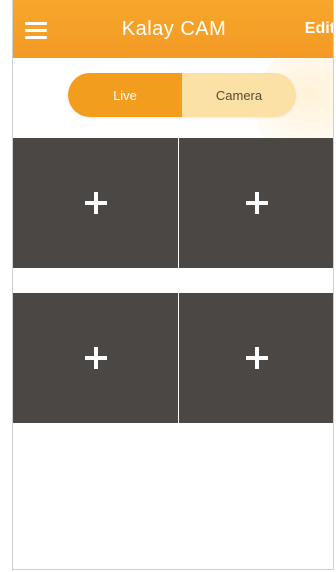 Image resolution: width=336 pixels, height=572 pixels. I want to click on tab-live: Live, so click(125, 95).